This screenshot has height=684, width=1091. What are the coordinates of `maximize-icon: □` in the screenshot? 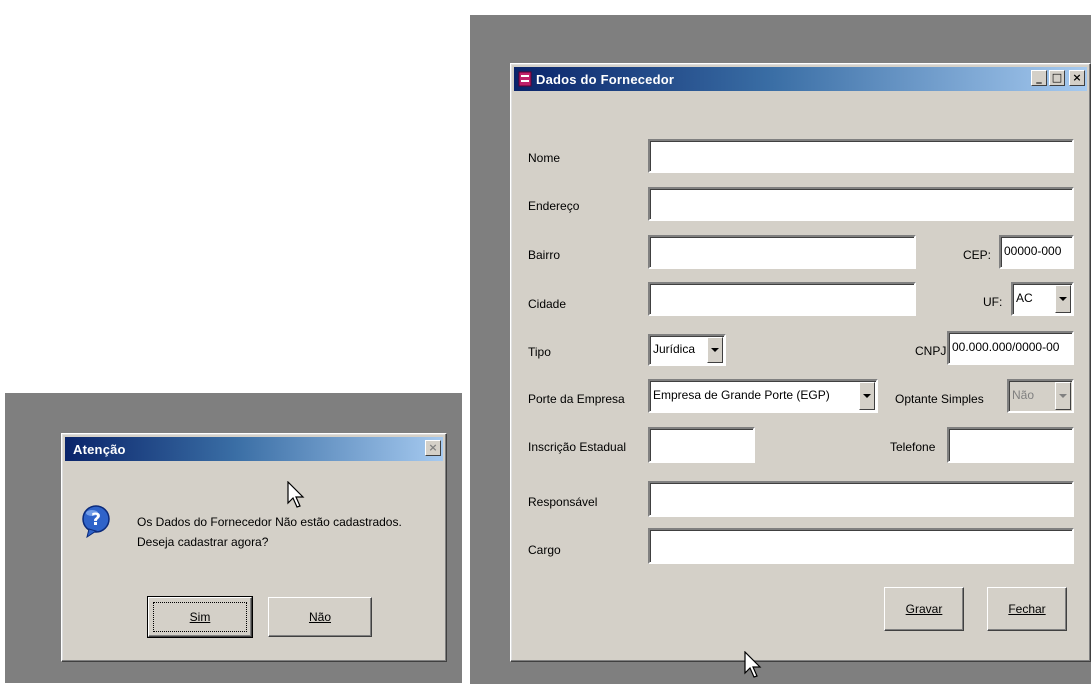 It's located at (1057, 78).